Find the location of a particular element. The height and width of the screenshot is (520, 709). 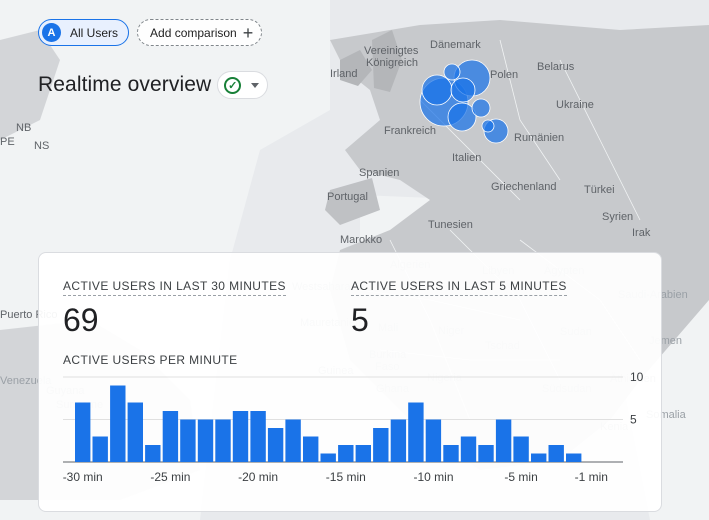

segment-label: All Users is located at coordinates (94, 32).